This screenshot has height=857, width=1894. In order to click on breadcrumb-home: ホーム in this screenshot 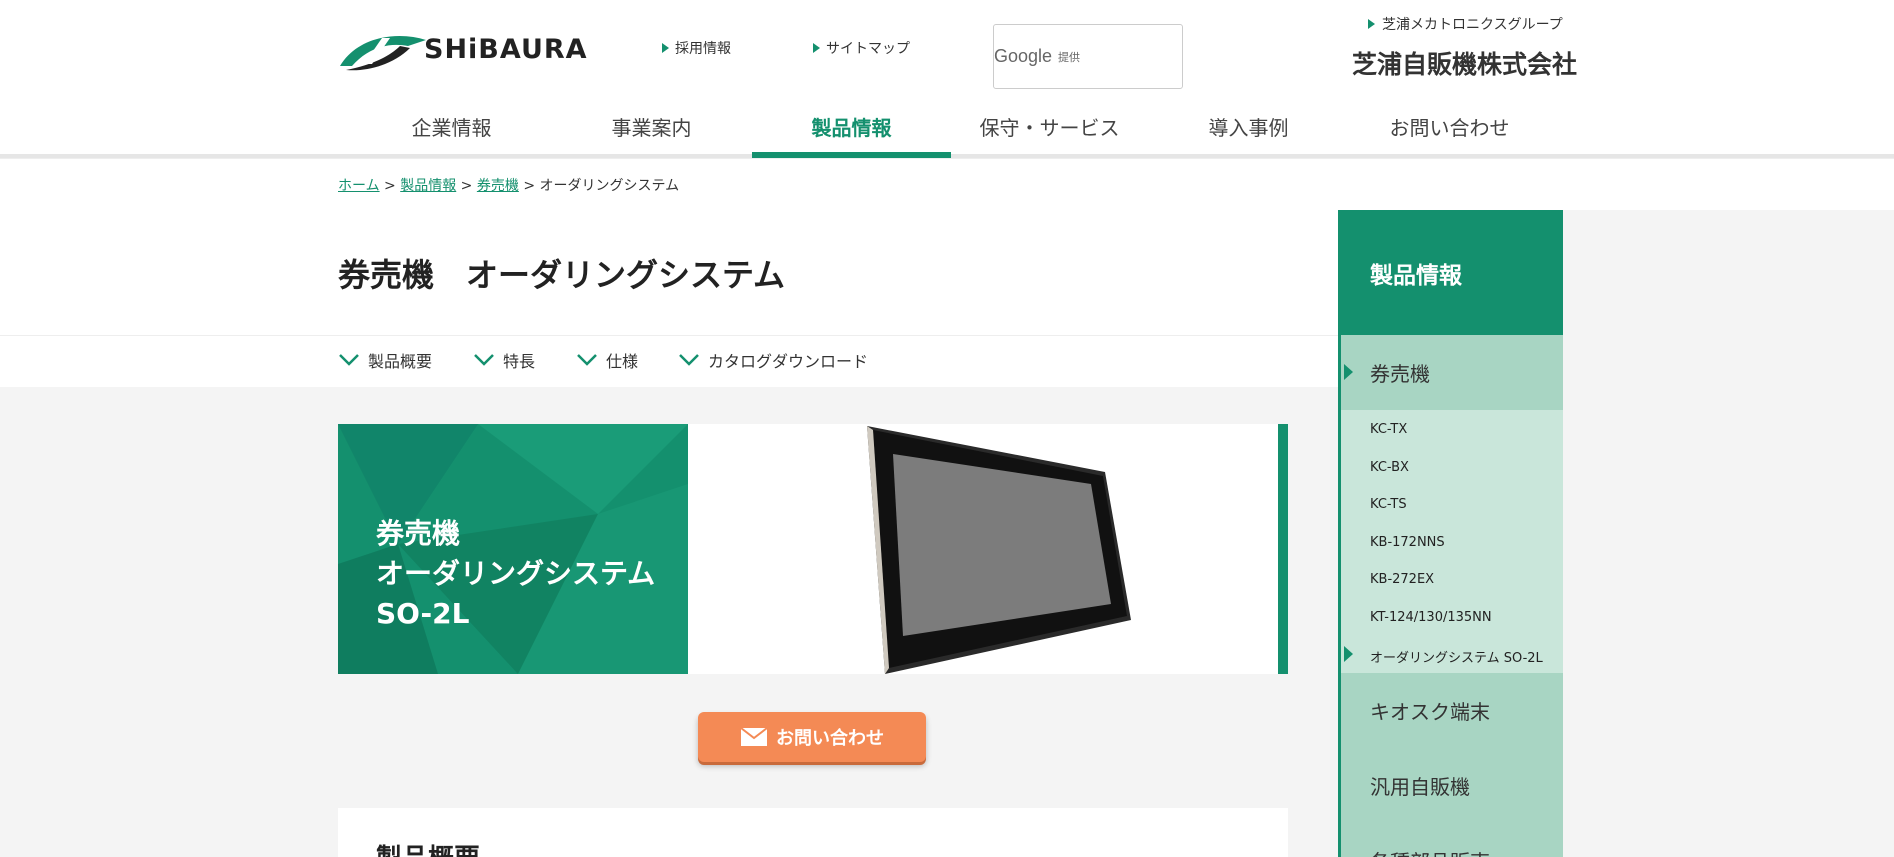, I will do `click(359, 186)`.